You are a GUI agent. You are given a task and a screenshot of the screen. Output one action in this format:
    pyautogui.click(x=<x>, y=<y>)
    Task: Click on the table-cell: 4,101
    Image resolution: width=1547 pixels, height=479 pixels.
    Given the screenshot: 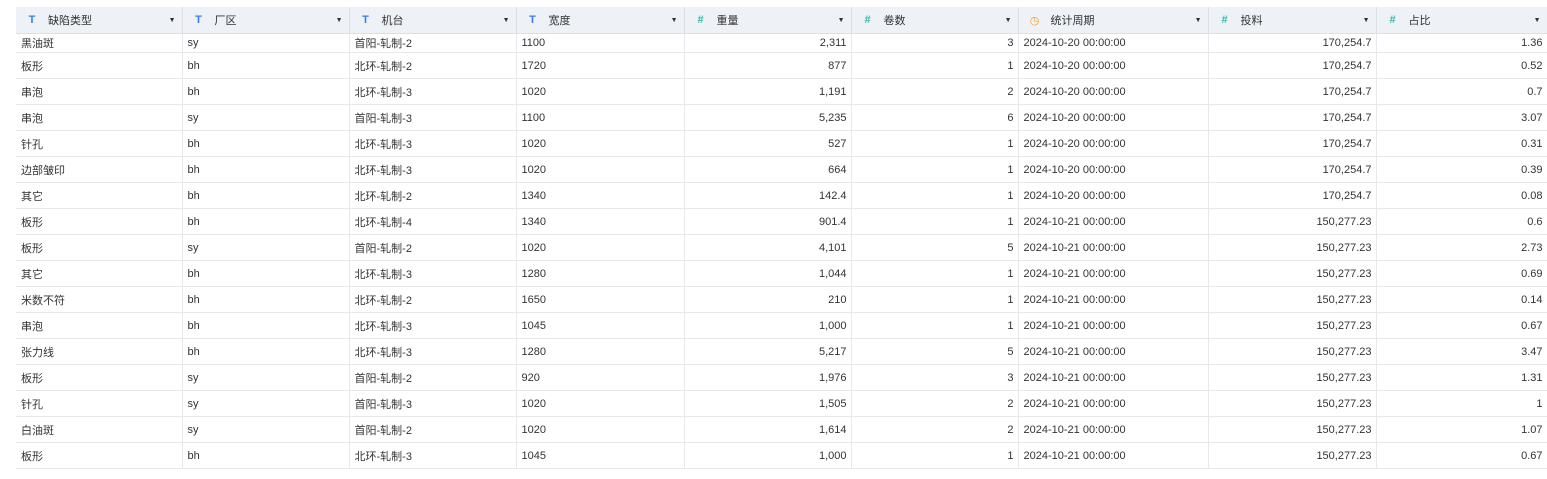 What is the action you would take?
    pyautogui.click(x=768, y=247)
    